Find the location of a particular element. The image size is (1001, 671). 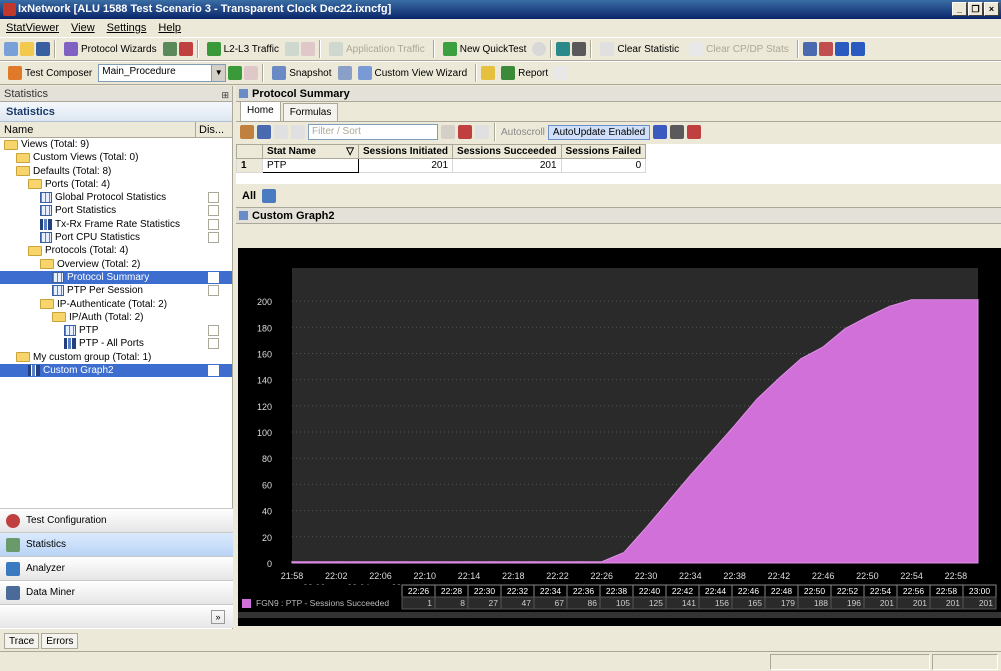

menu-help: Help is located at coordinates (169, 28).